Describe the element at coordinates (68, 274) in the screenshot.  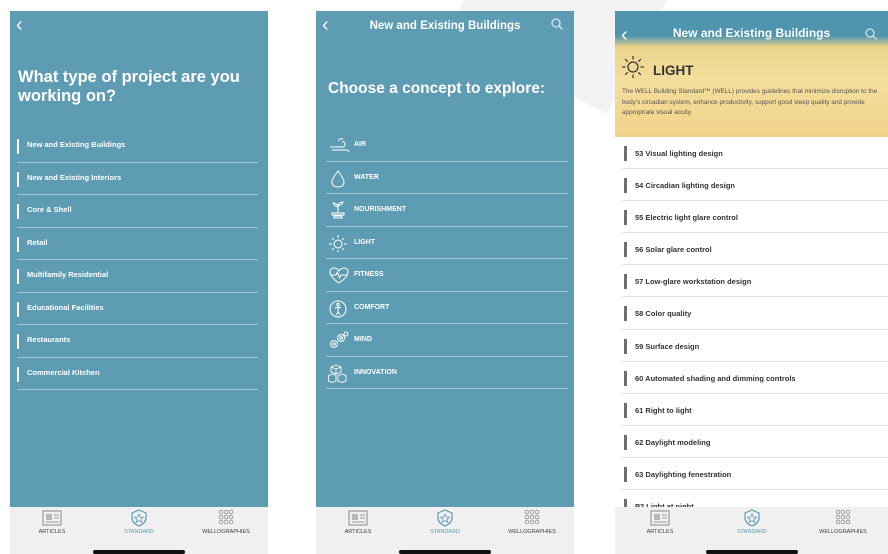
I see `list-item-label: Multifamily Residential` at that location.